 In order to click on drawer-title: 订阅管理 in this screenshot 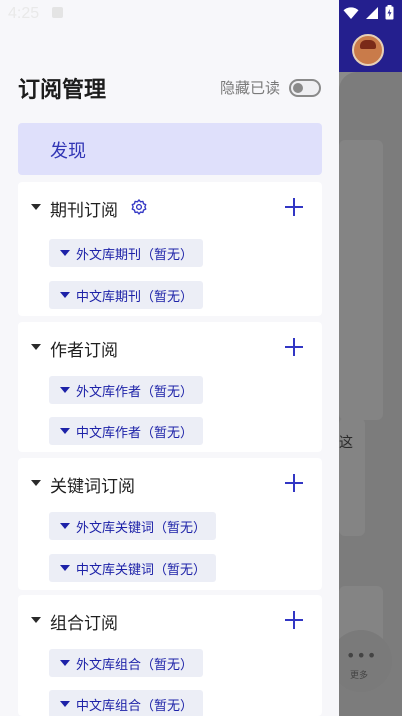, I will do `click(62, 90)`.